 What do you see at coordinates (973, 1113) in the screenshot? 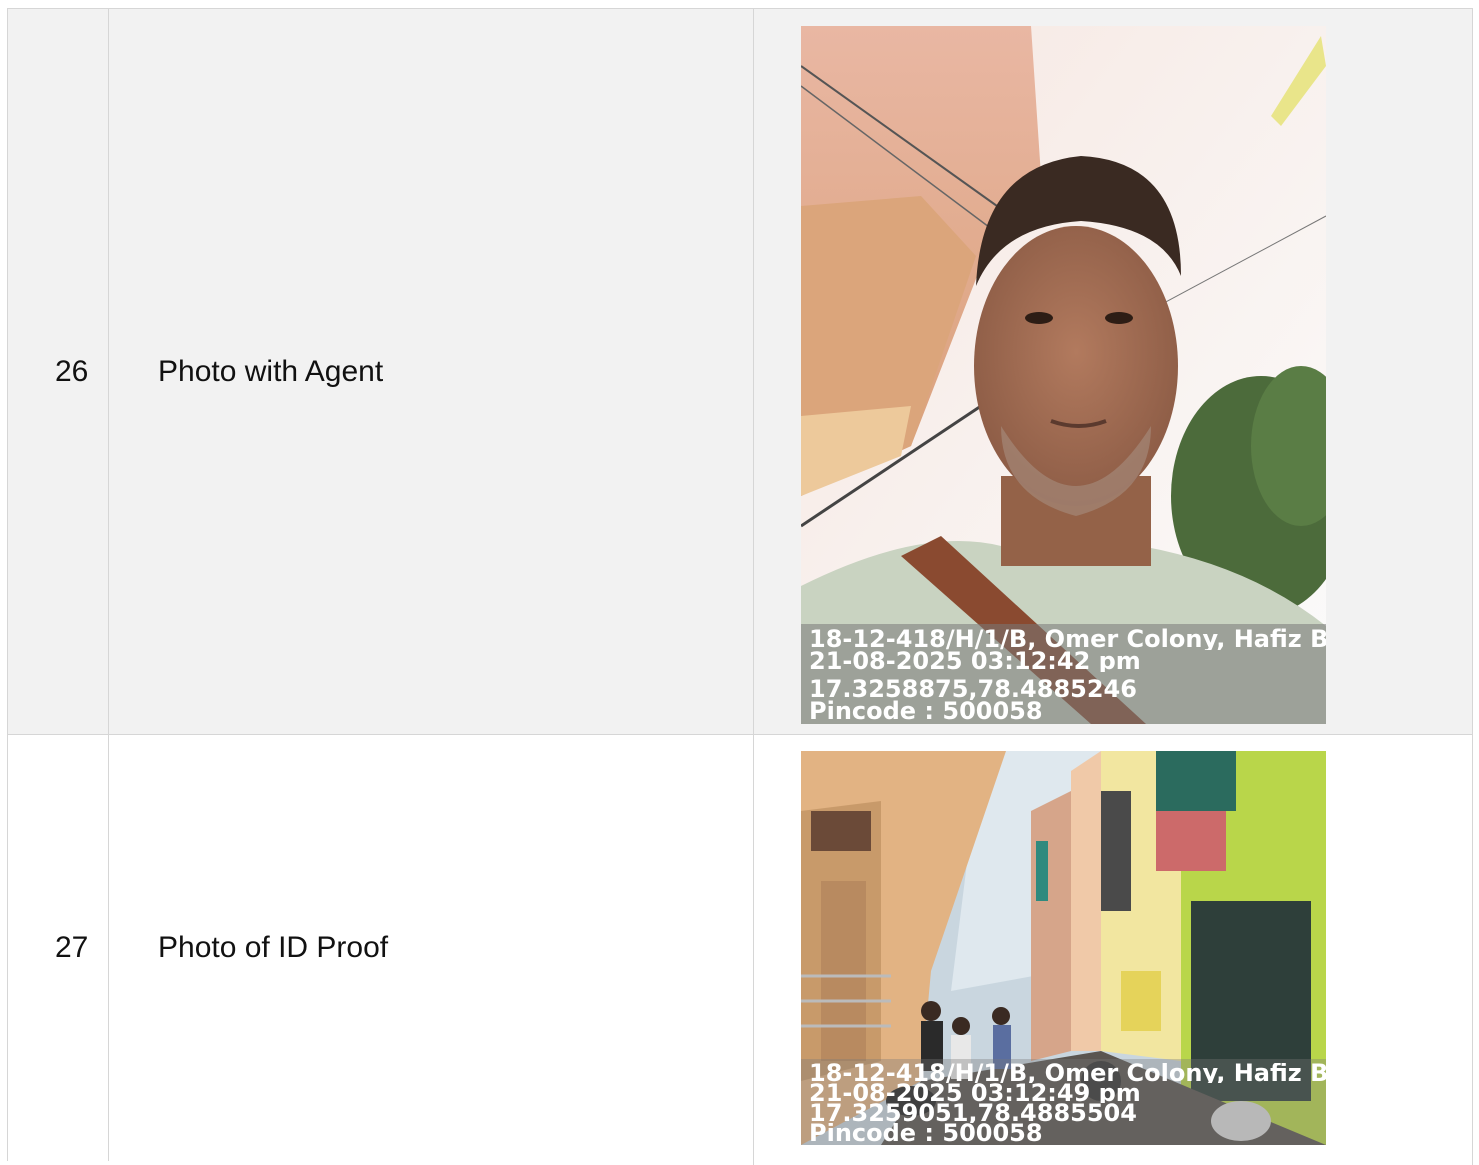
I see `photo-coordinates: 17.3259051,78.4885504` at bounding box center [973, 1113].